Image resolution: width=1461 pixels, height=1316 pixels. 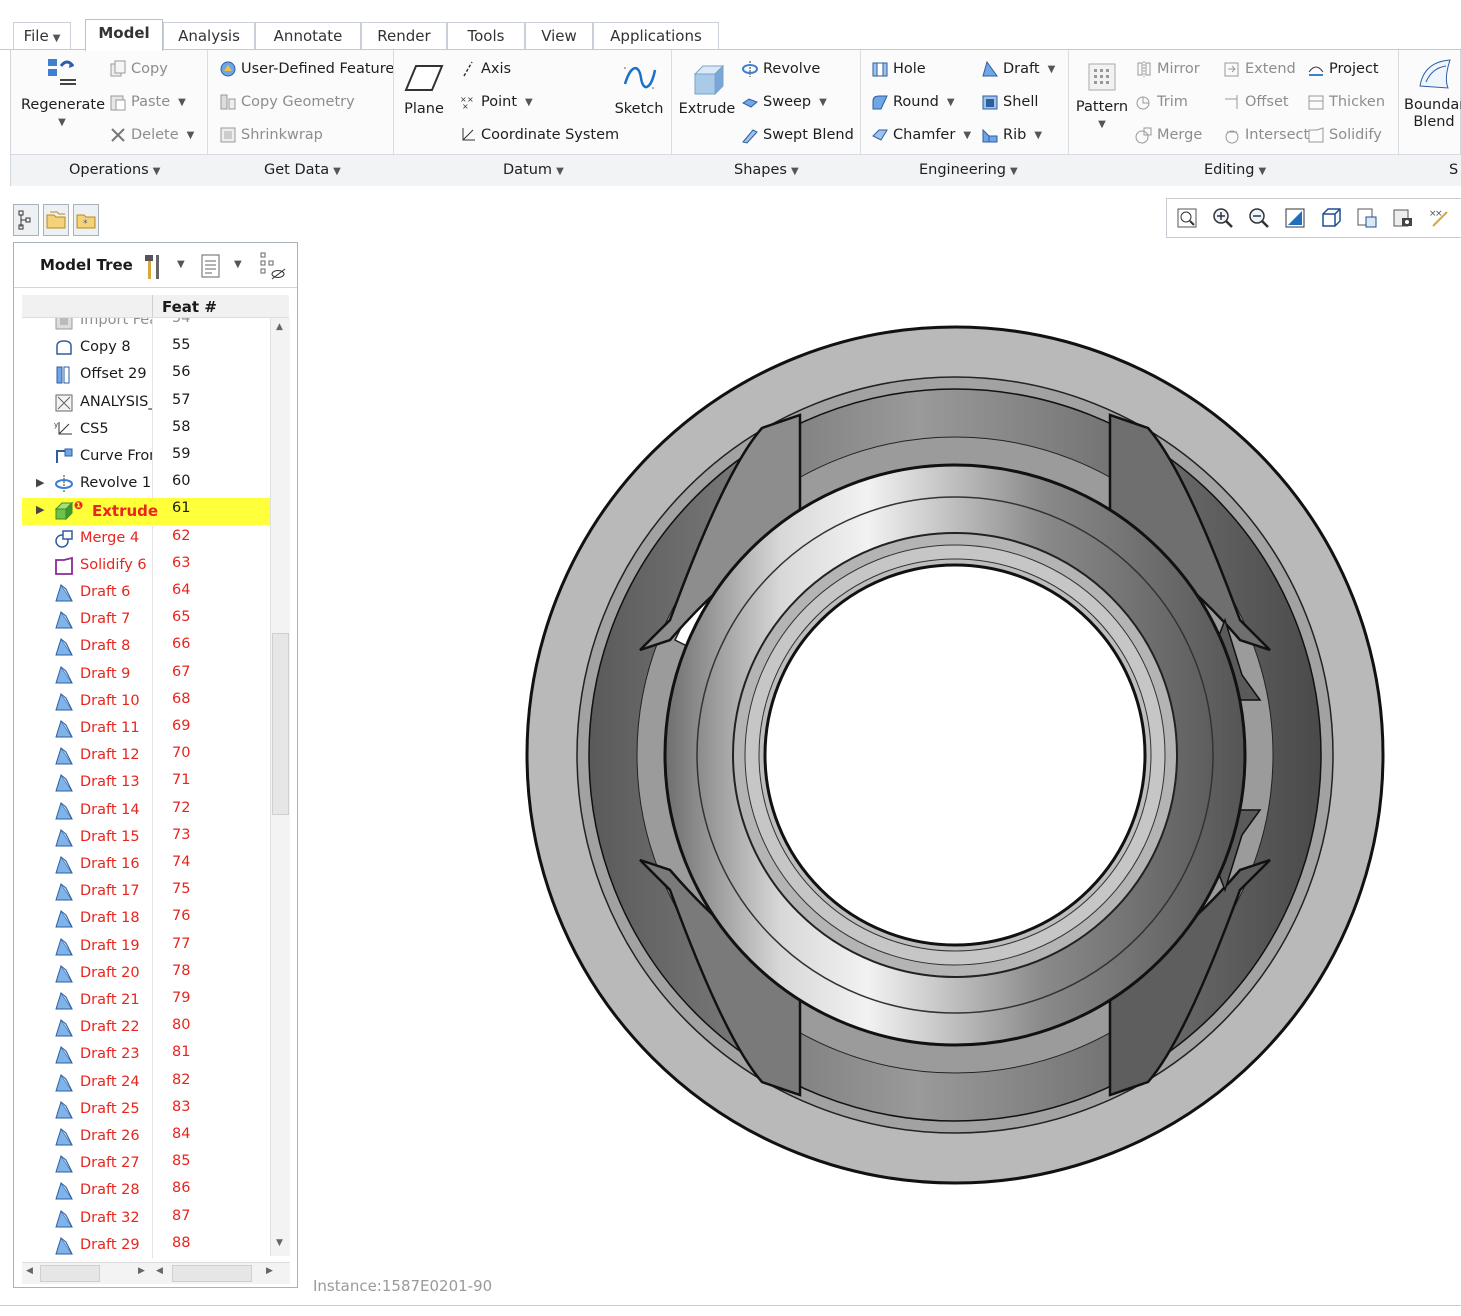 What do you see at coordinates (1439, 218) in the screenshot?
I see `datum-display-button: × ×` at bounding box center [1439, 218].